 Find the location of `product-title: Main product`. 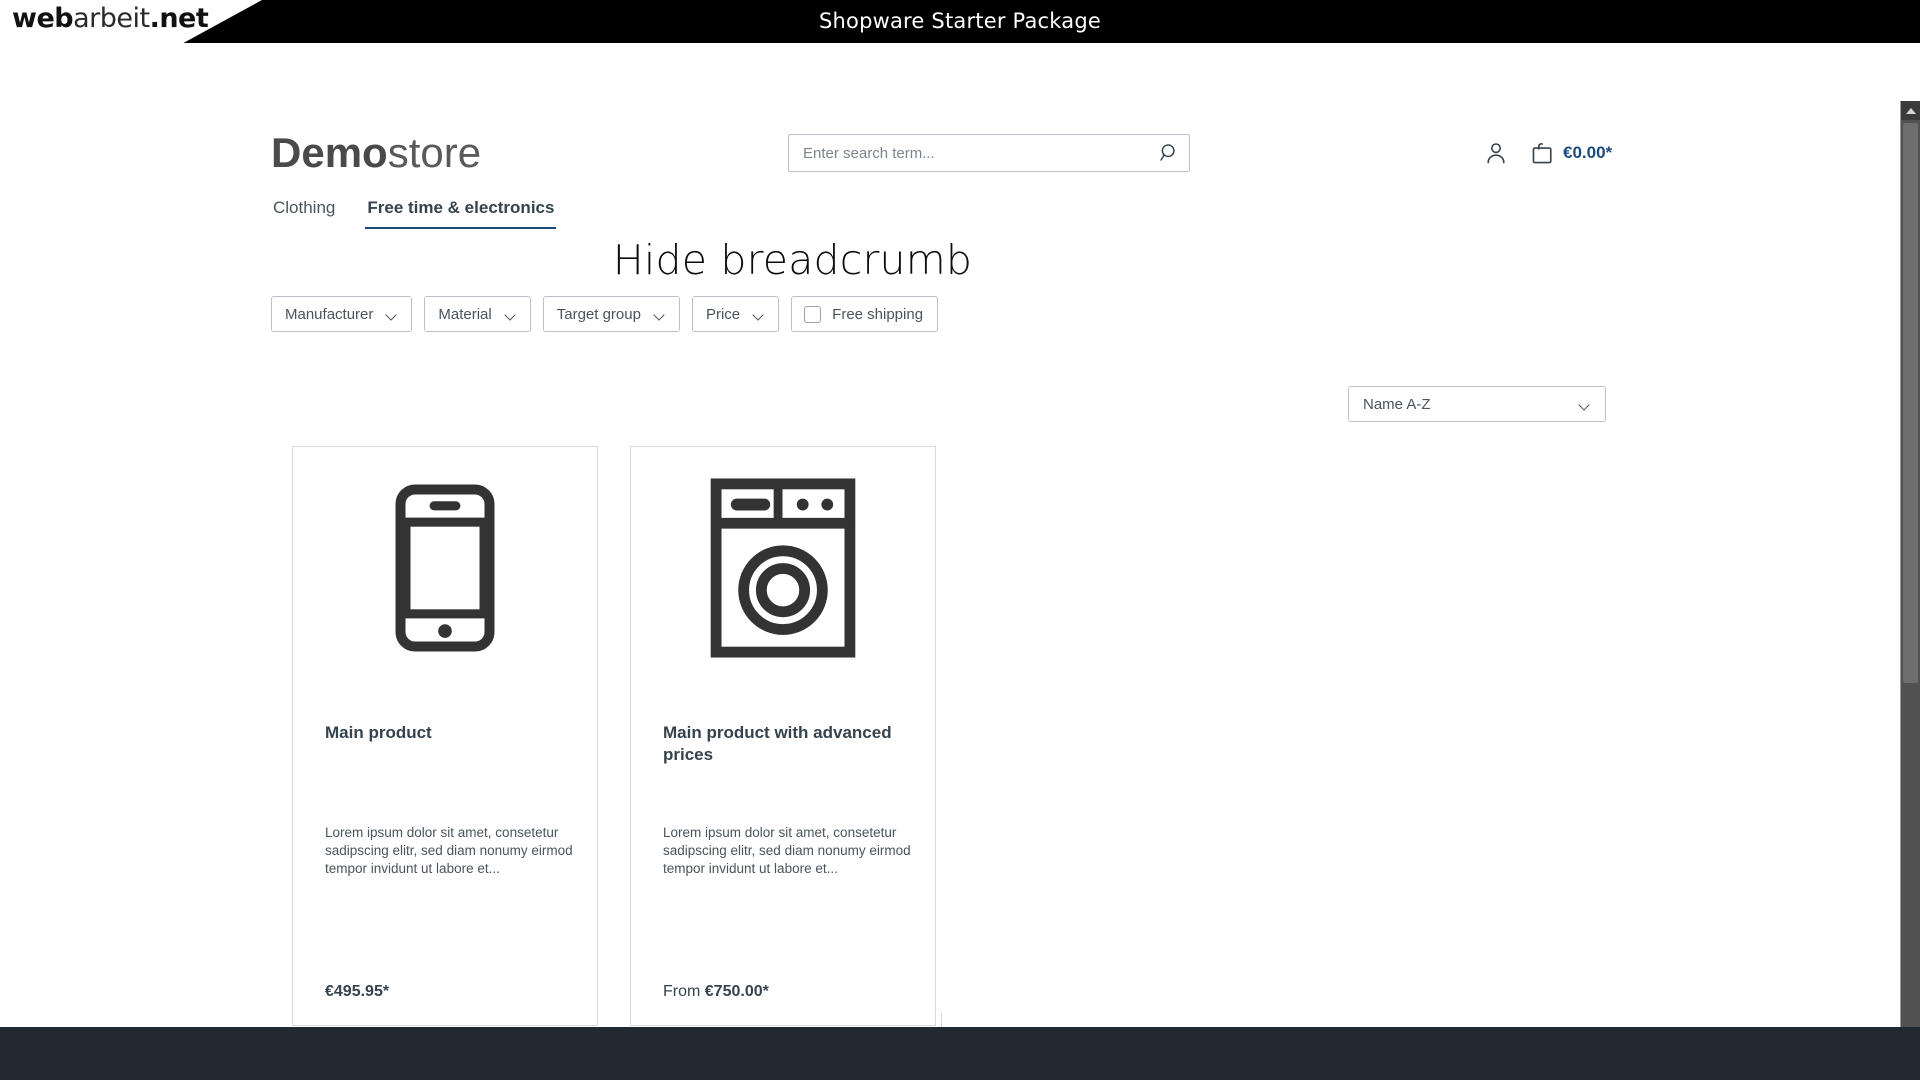

product-title: Main product is located at coordinates (378, 732).